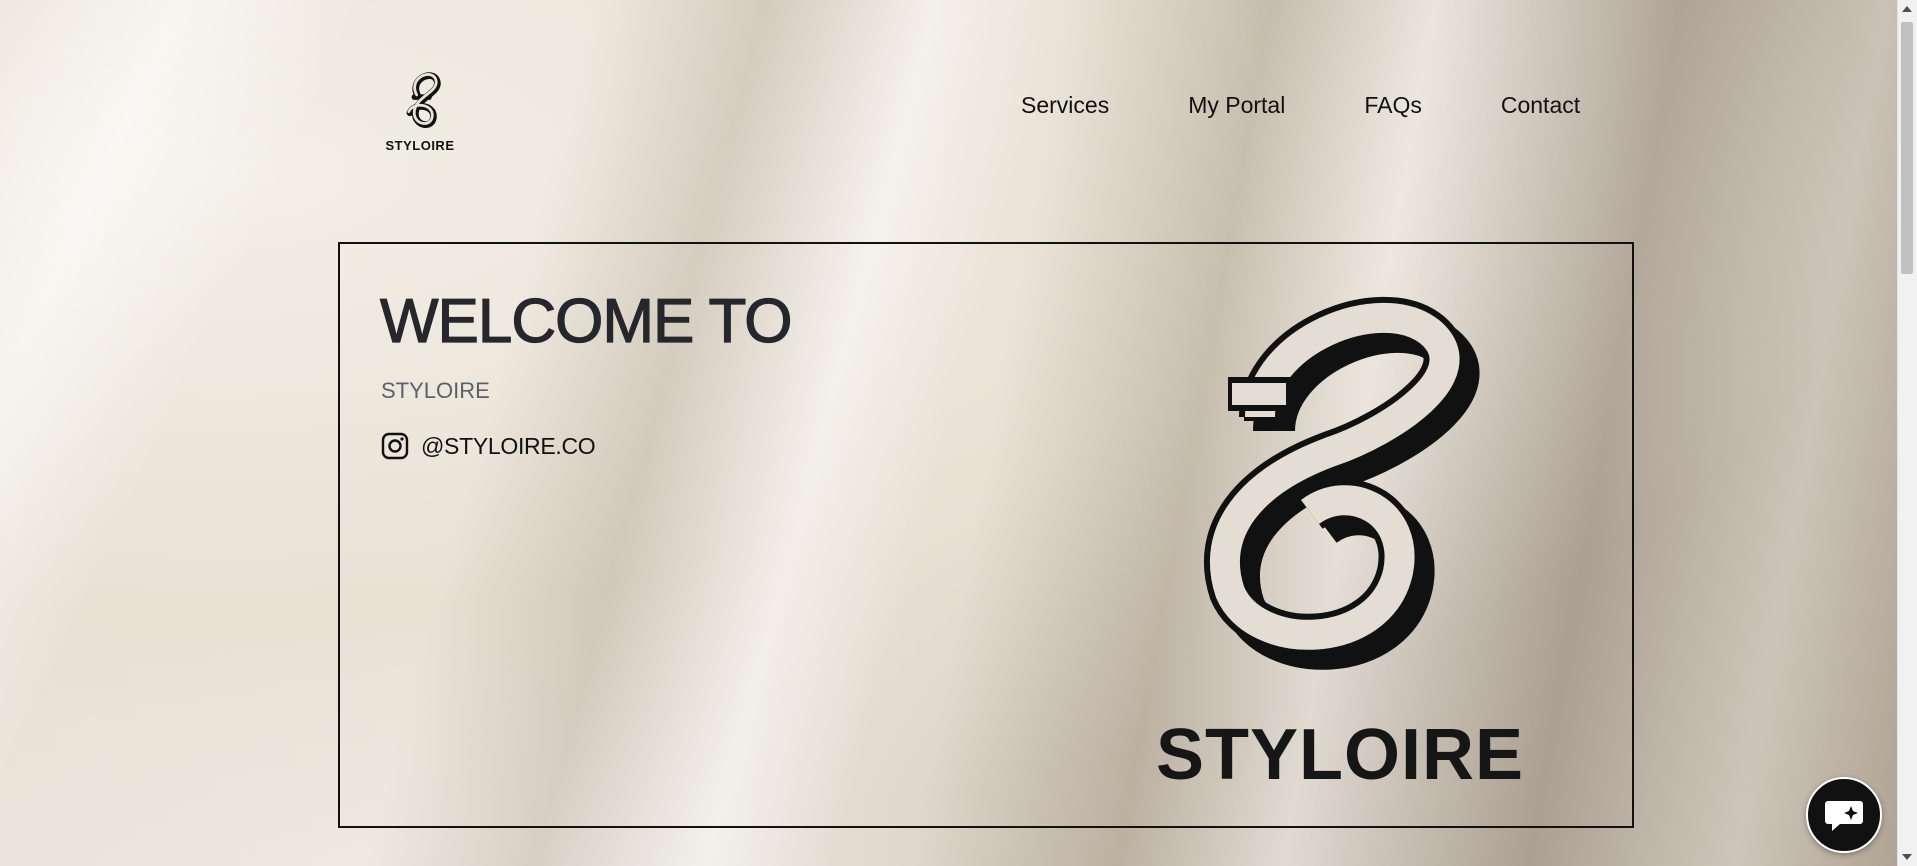 The width and height of the screenshot is (1917, 866). Describe the element at coordinates (1907, 857) in the screenshot. I see `scroll-down-arrow-icon` at that location.